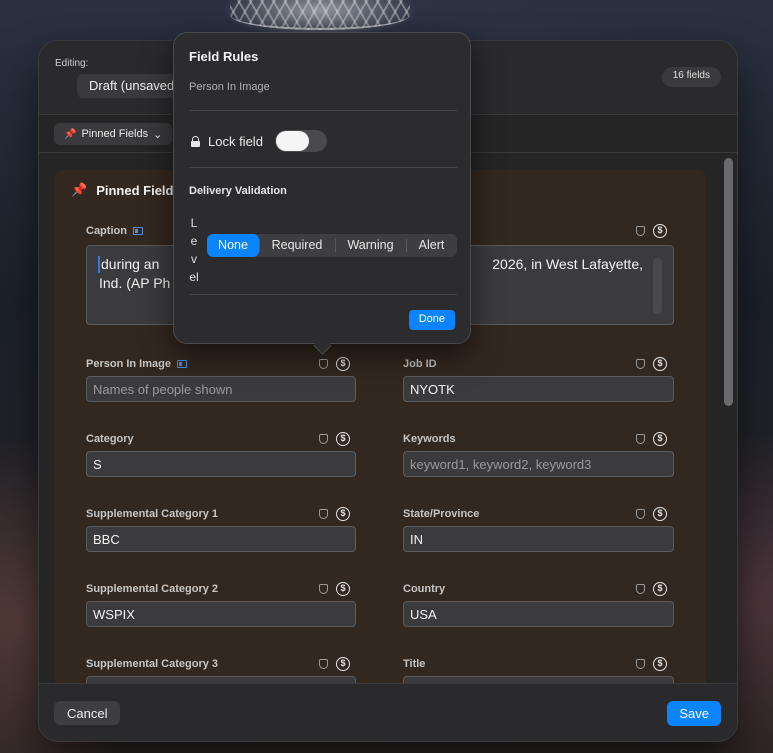 Image resolution: width=773 pixels, height=753 pixels. What do you see at coordinates (138, 190) in the screenshot?
I see `pinned-card-title-text: Pinned Fields` at bounding box center [138, 190].